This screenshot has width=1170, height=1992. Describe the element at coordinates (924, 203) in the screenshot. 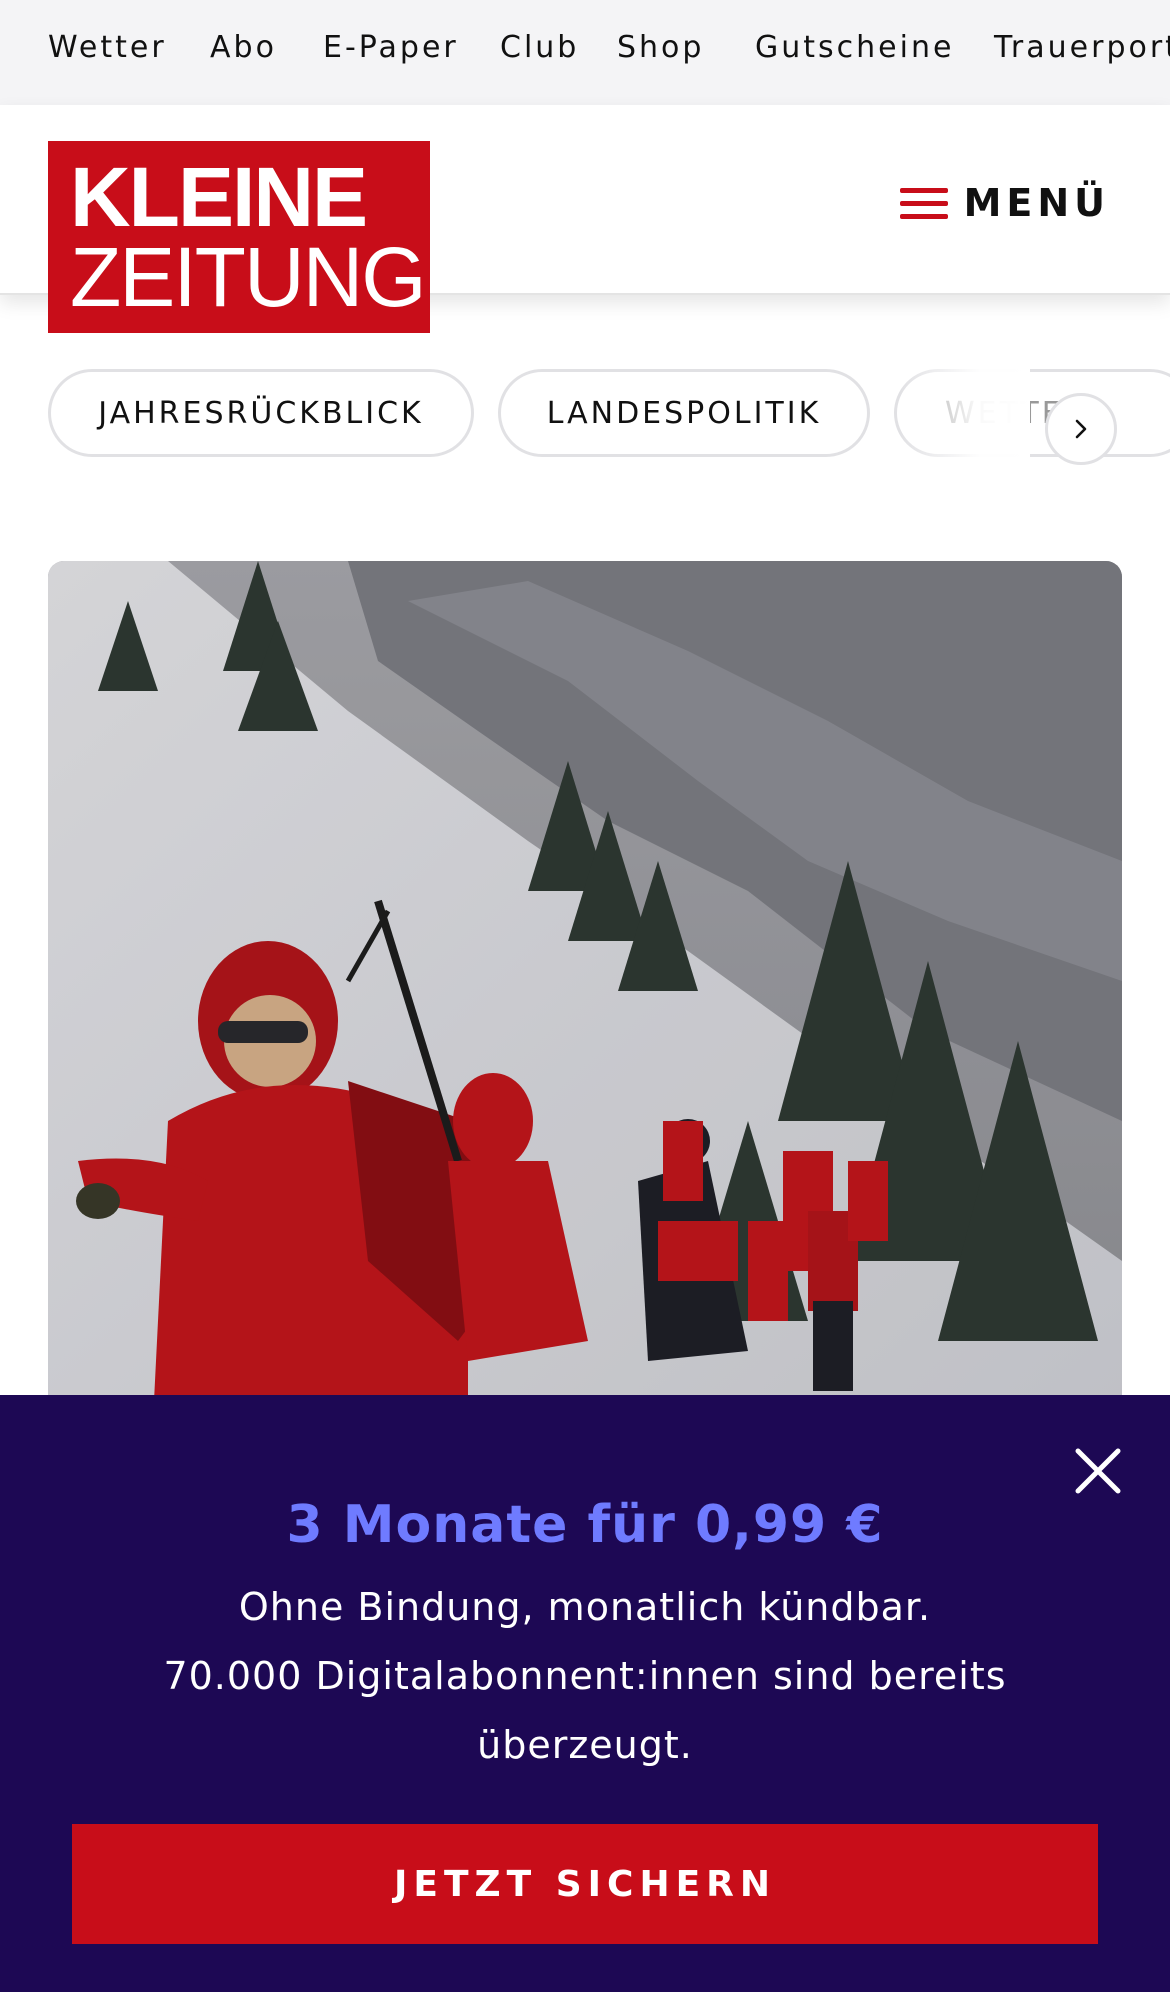

I see `hamburger-icon` at that location.